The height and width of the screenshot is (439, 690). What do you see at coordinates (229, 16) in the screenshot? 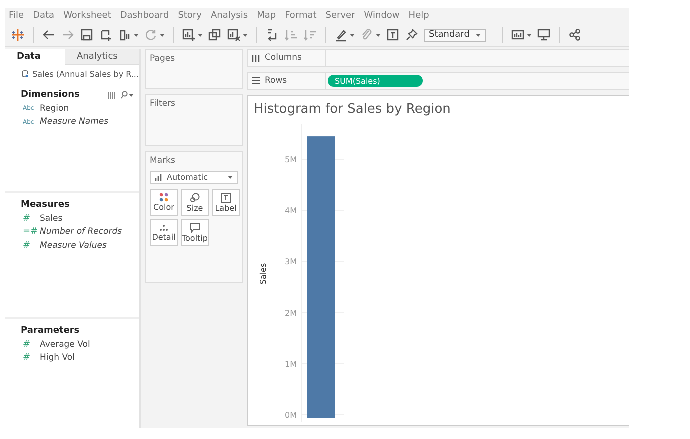
I see `menu-item: Analysis` at bounding box center [229, 16].